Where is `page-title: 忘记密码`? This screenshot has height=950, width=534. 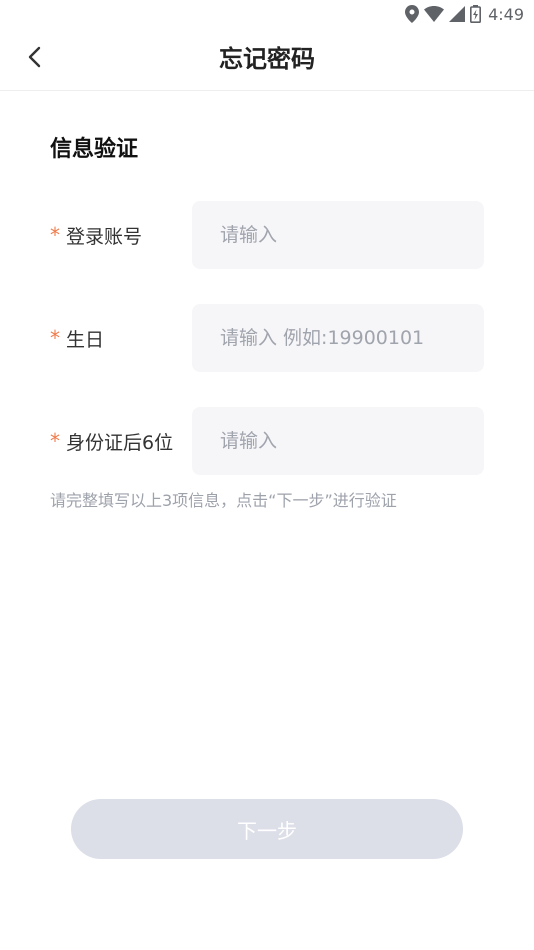
page-title: 忘记密码 is located at coordinates (267, 59).